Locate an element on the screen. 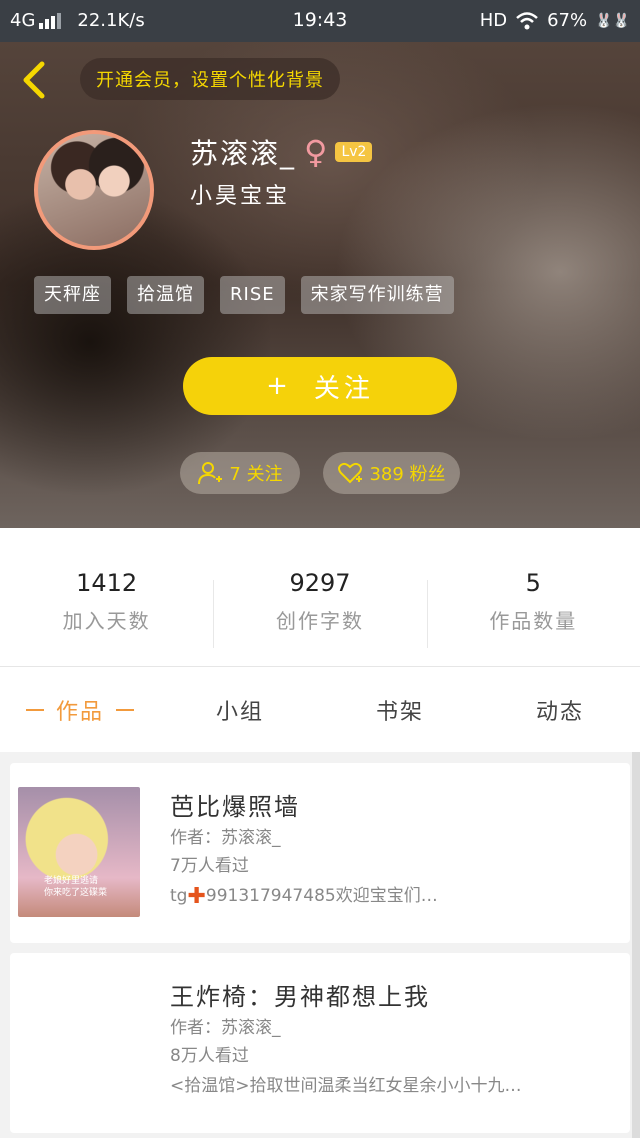  tab-label: 小组 is located at coordinates (239, 712).